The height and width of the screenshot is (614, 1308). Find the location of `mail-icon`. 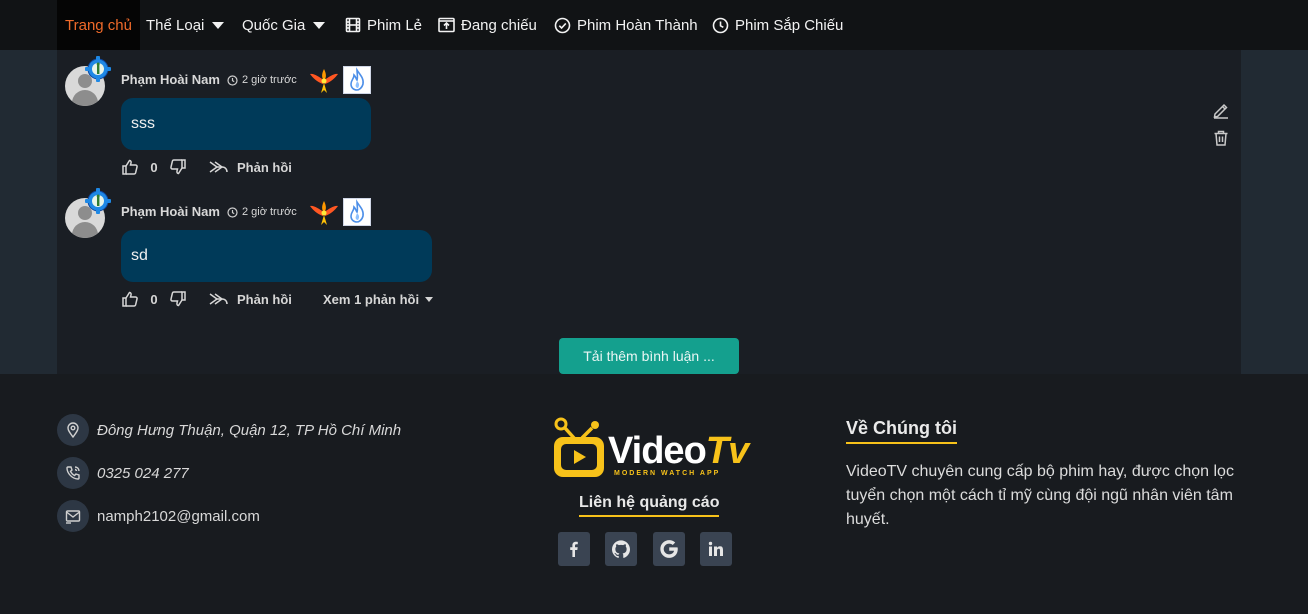

mail-icon is located at coordinates (73, 516).